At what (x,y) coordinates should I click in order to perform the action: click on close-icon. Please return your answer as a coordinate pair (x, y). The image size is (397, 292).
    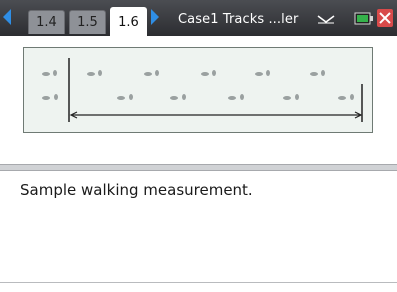
    Looking at the image, I should click on (385, 18).